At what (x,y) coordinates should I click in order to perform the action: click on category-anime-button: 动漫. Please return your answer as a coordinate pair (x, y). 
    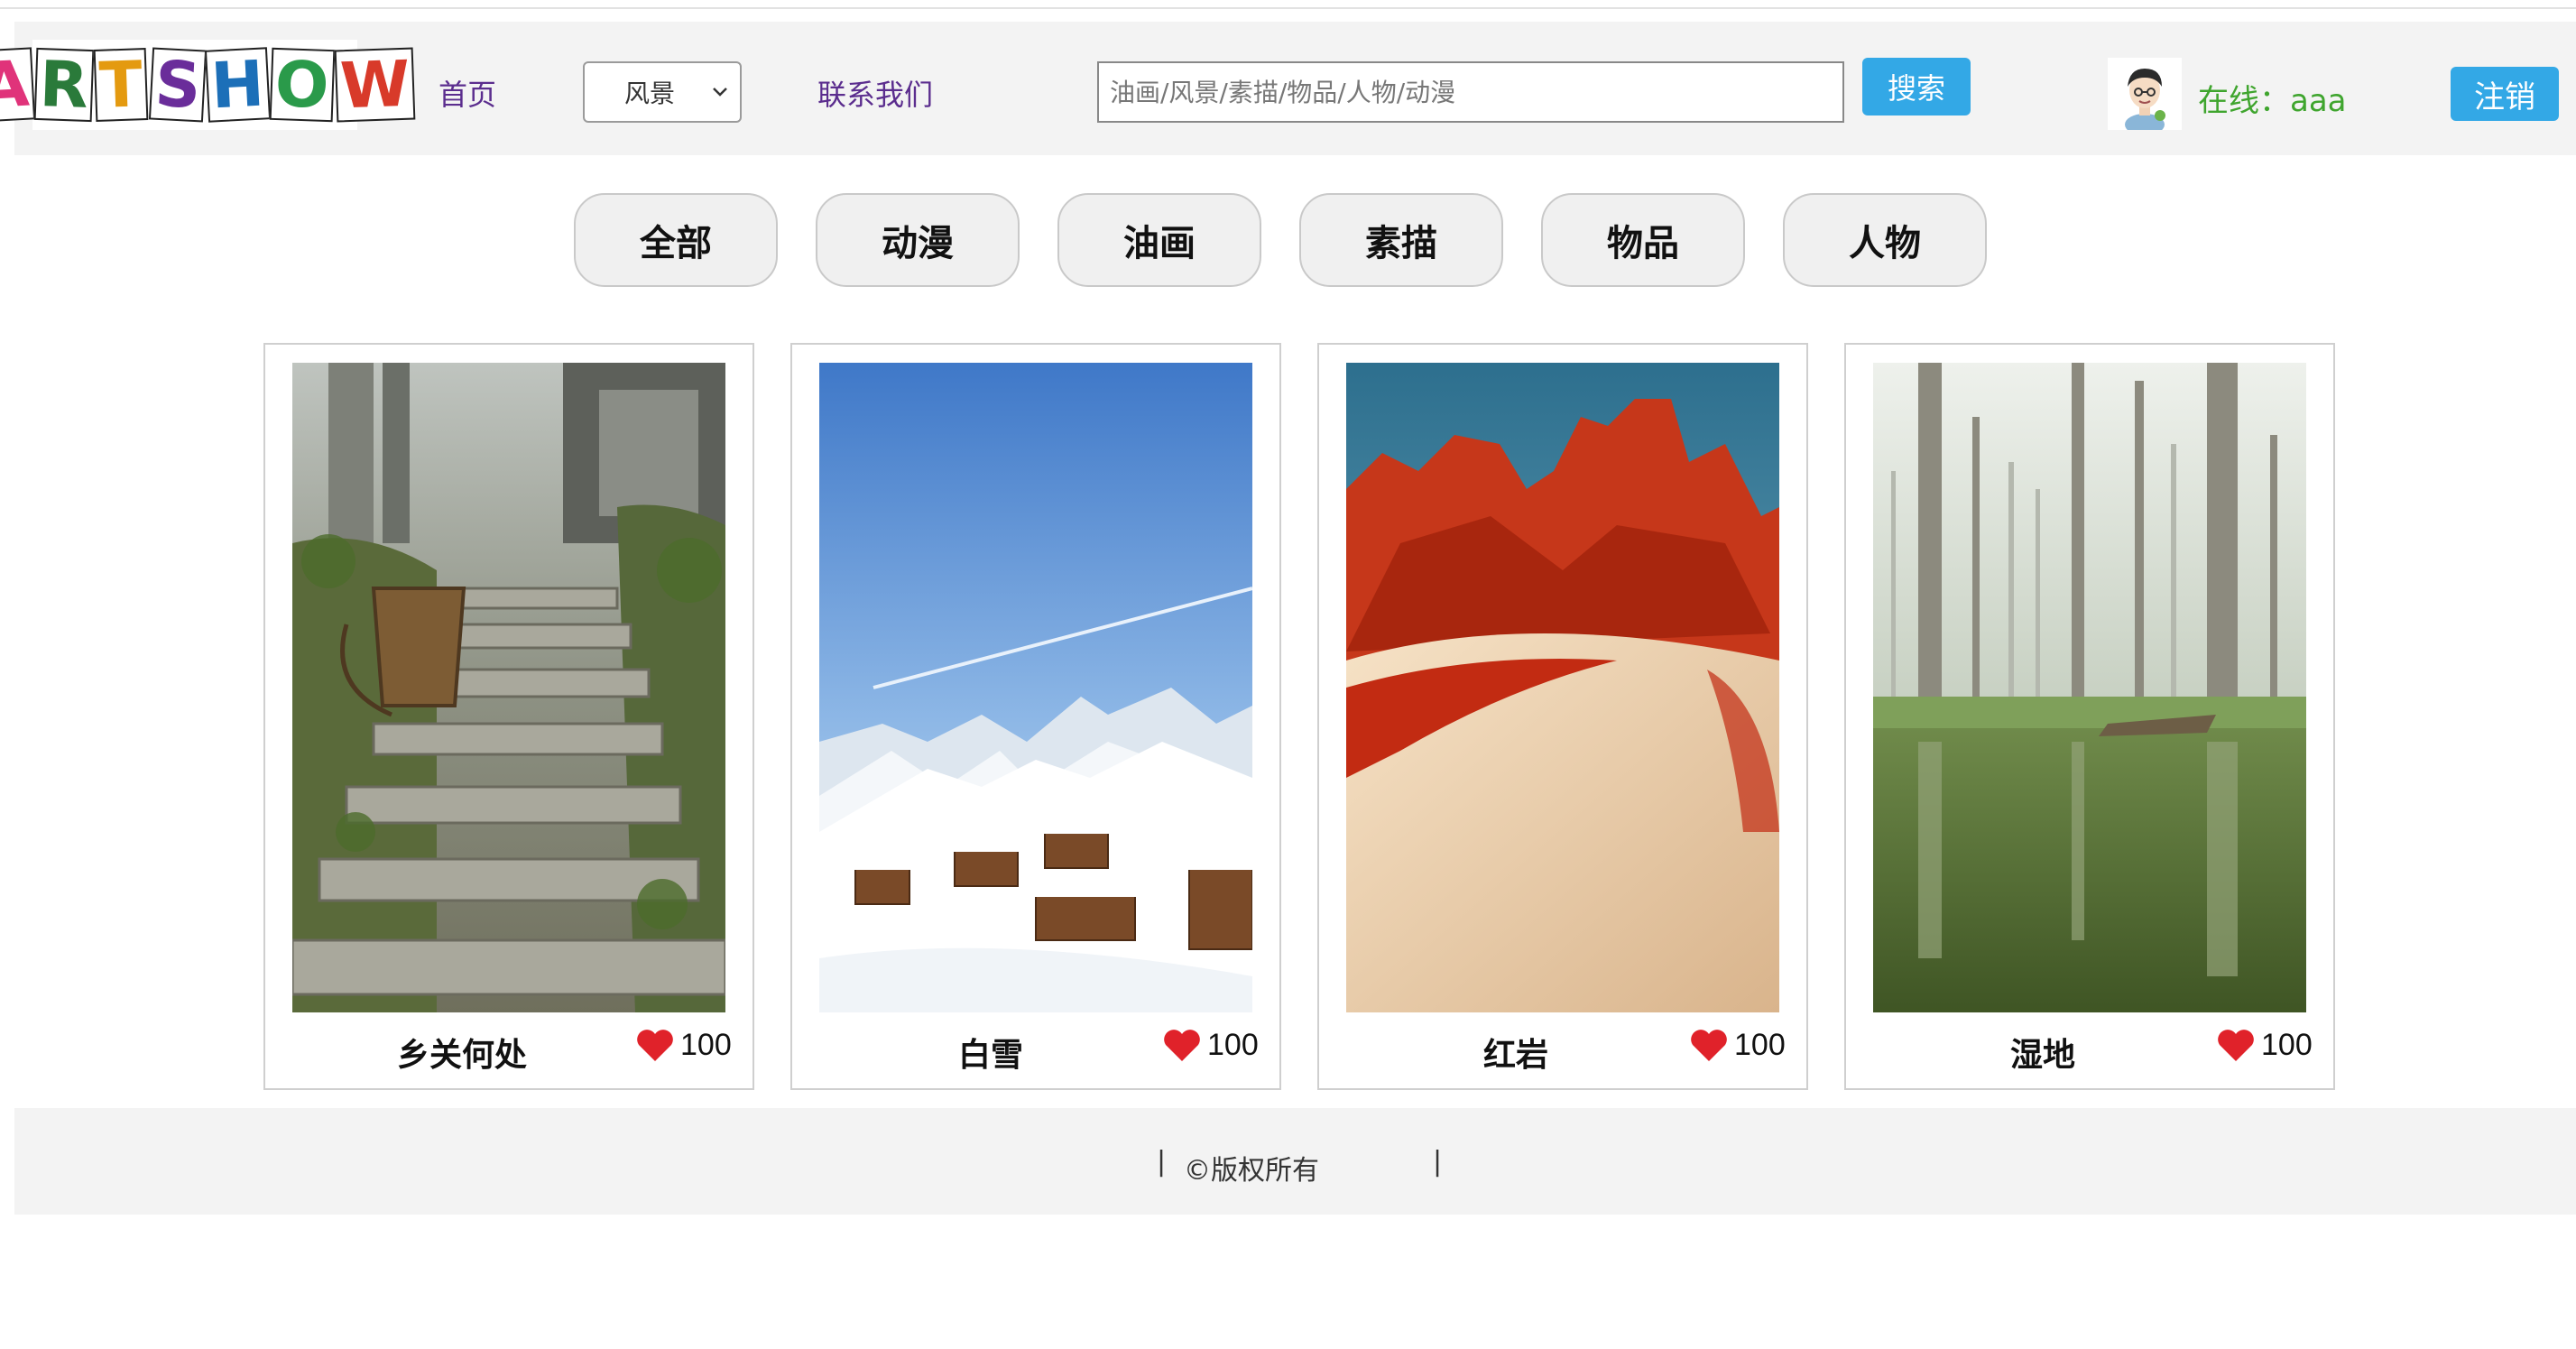
    Looking at the image, I should click on (918, 240).